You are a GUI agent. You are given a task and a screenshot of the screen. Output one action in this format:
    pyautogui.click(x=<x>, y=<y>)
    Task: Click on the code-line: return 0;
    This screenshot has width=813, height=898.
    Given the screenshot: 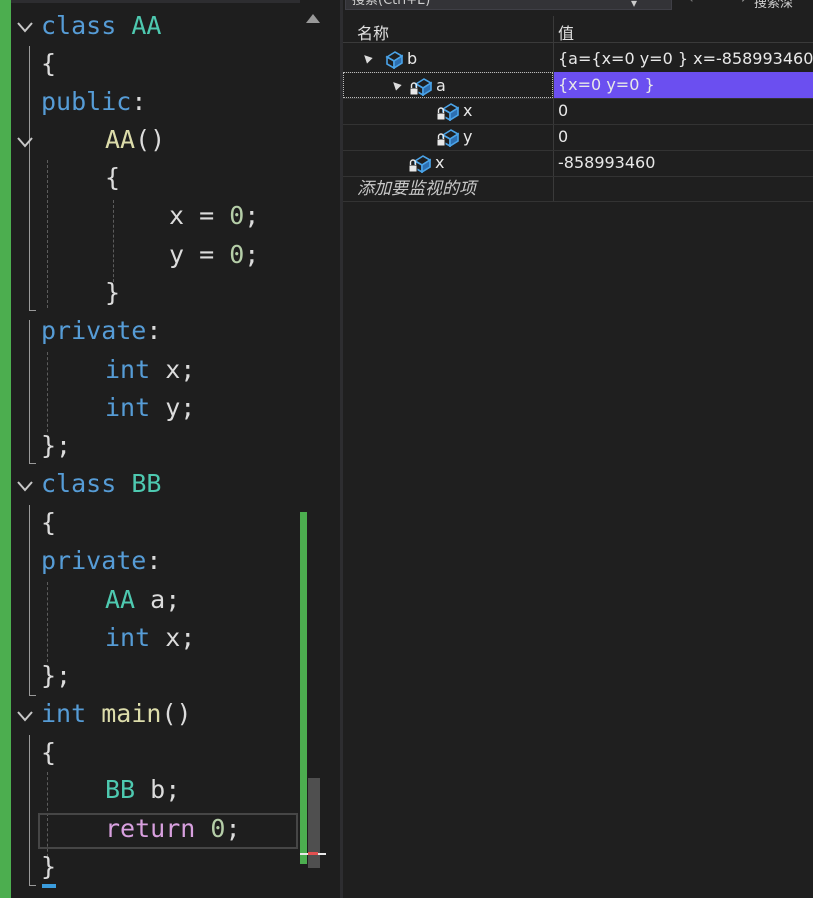 What is the action you would take?
    pyautogui.click(x=173, y=829)
    